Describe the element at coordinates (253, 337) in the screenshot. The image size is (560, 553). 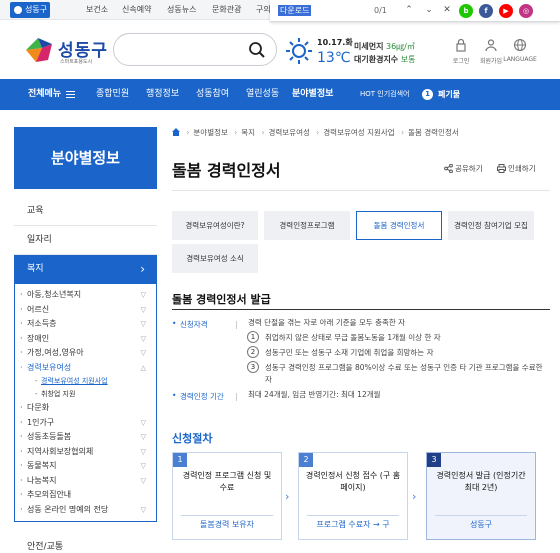
I see `condition-number-1: 1` at that location.